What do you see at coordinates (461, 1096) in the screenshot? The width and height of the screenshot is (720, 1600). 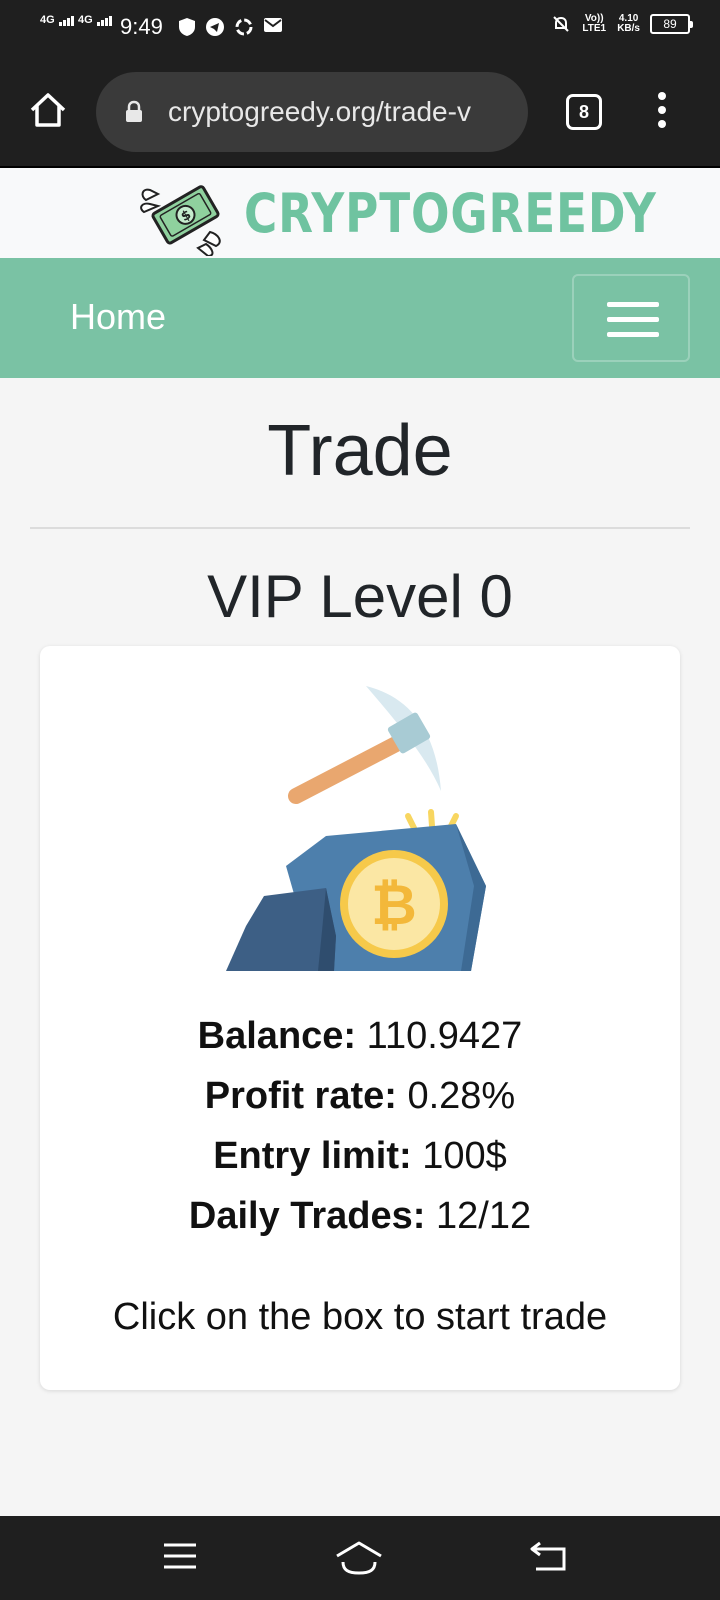 I see `profit-rate-value: 0.28%` at bounding box center [461, 1096].